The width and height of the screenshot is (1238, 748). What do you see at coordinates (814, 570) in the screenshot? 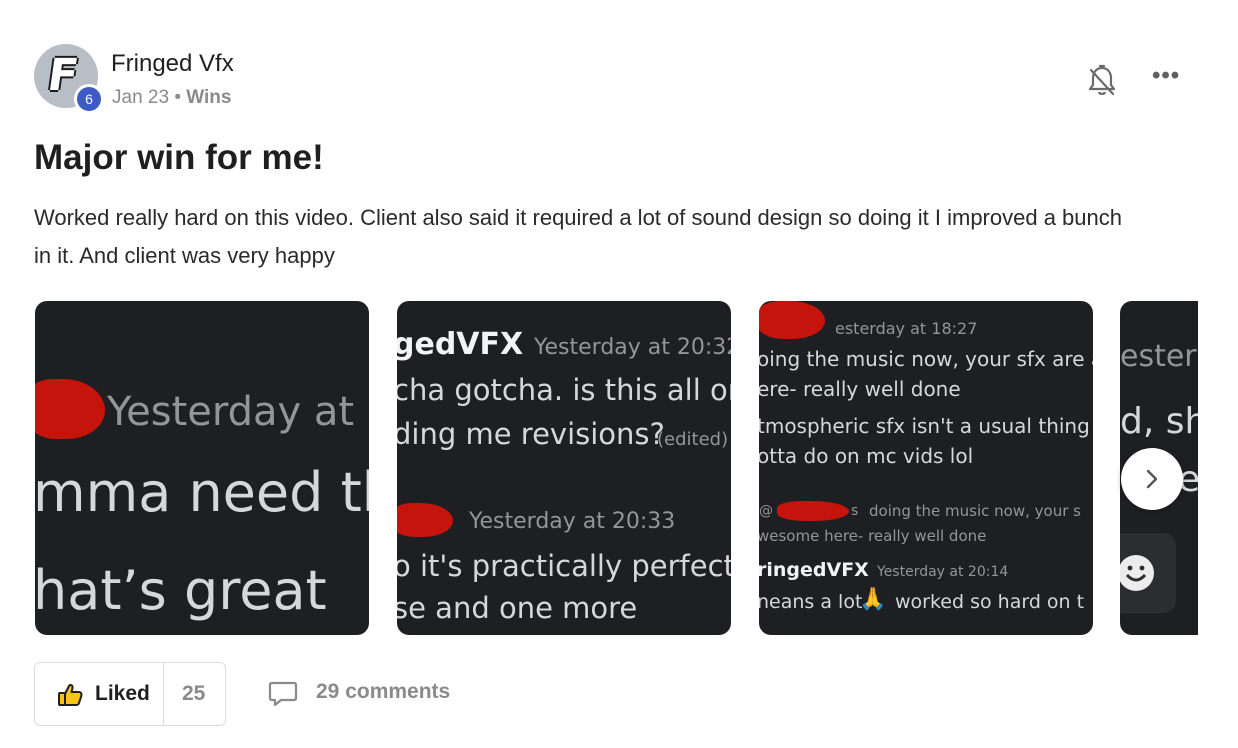
I see `screenshot-text: ringedVFX` at bounding box center [814, 570].